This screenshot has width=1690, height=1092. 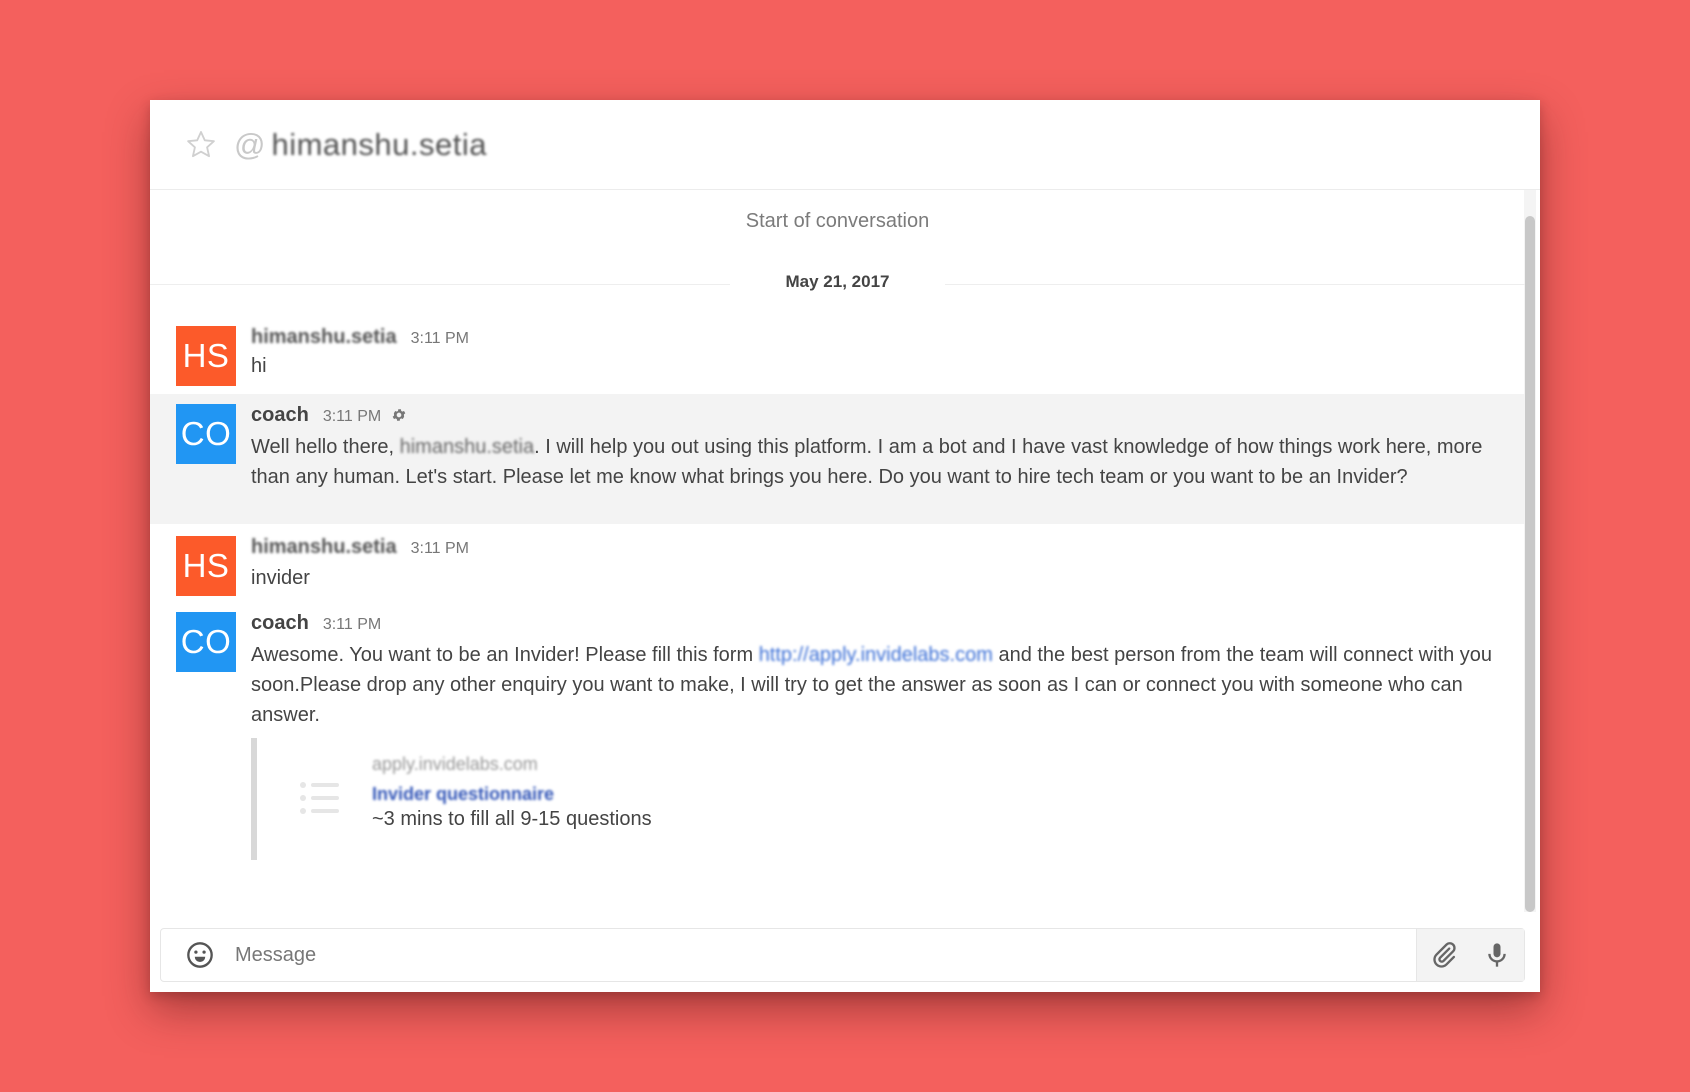 What do you see at coordinates (201, 145) in the screenshot?
I see `star-icon` at bounding box center [201, 145].